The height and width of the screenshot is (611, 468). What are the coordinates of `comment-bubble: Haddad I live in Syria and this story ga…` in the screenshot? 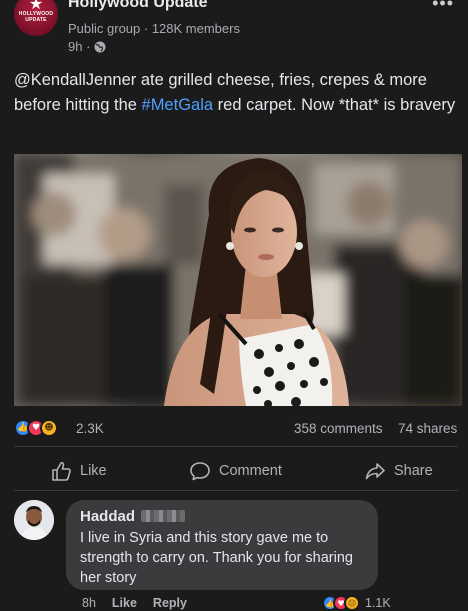 It's located at (222, 545).